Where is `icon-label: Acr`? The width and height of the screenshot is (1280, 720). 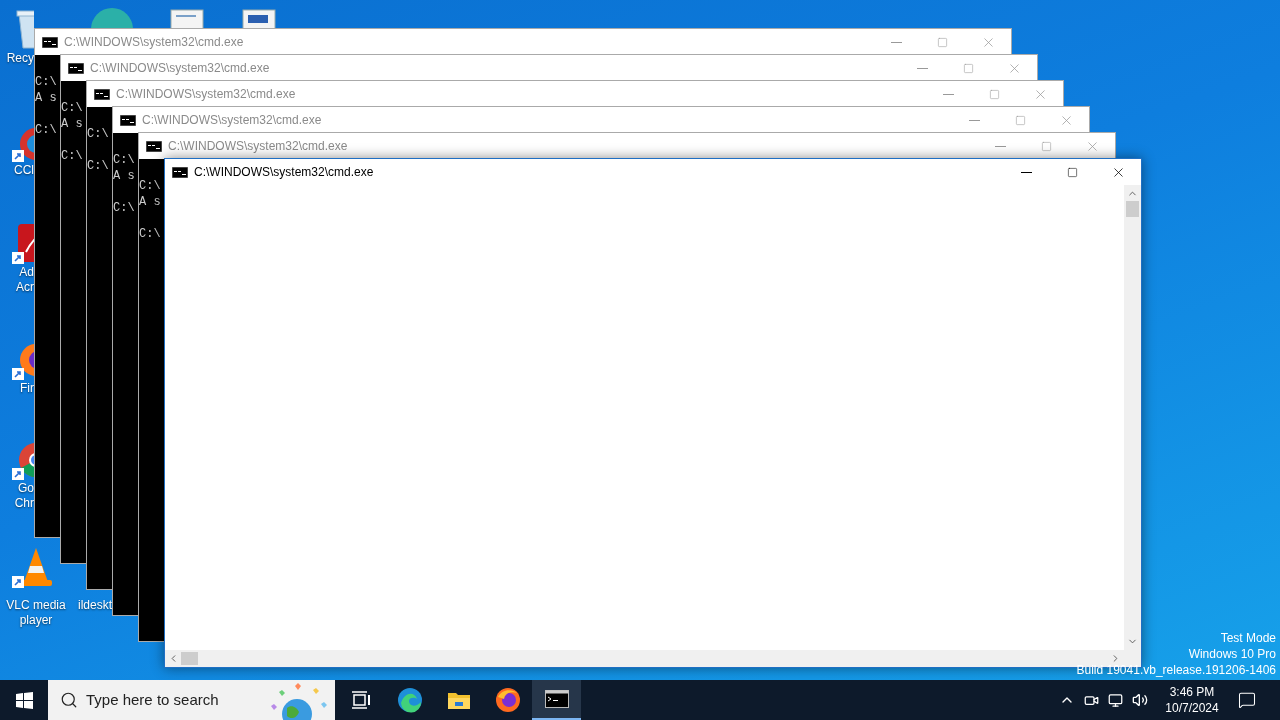 icon-label: Acr is located at coordinates (25, 287).